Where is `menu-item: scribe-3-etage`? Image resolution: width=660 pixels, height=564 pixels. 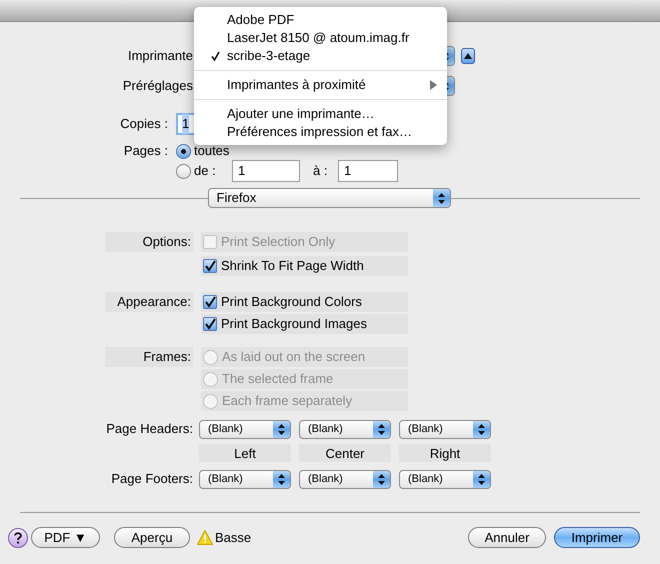
menu-item: scribe-3-etage is located at coordinates (320, 56).